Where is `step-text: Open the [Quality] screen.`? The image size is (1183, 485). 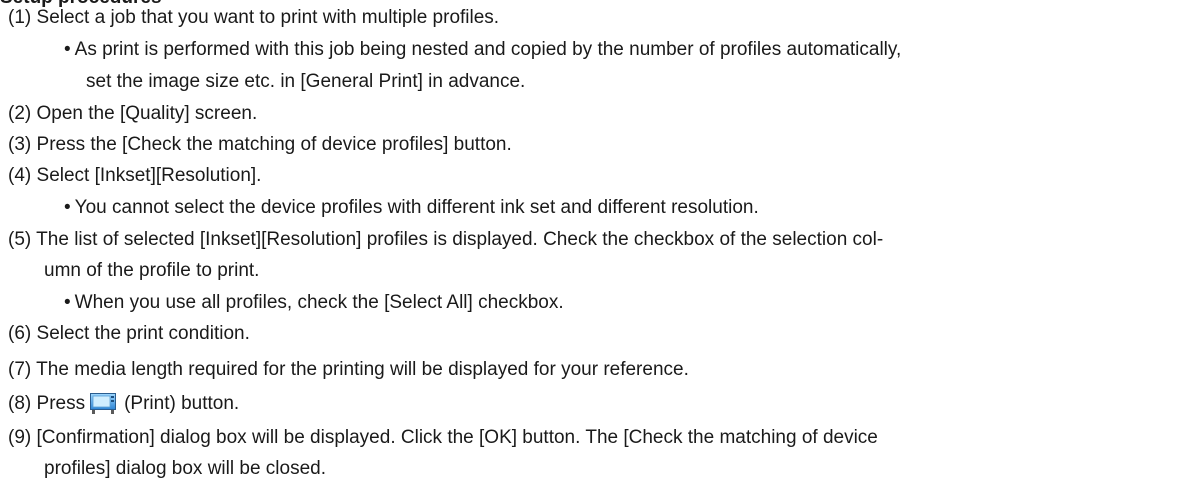 step-text: Open the [Quality] screen. is located at coordinates (147, 113).